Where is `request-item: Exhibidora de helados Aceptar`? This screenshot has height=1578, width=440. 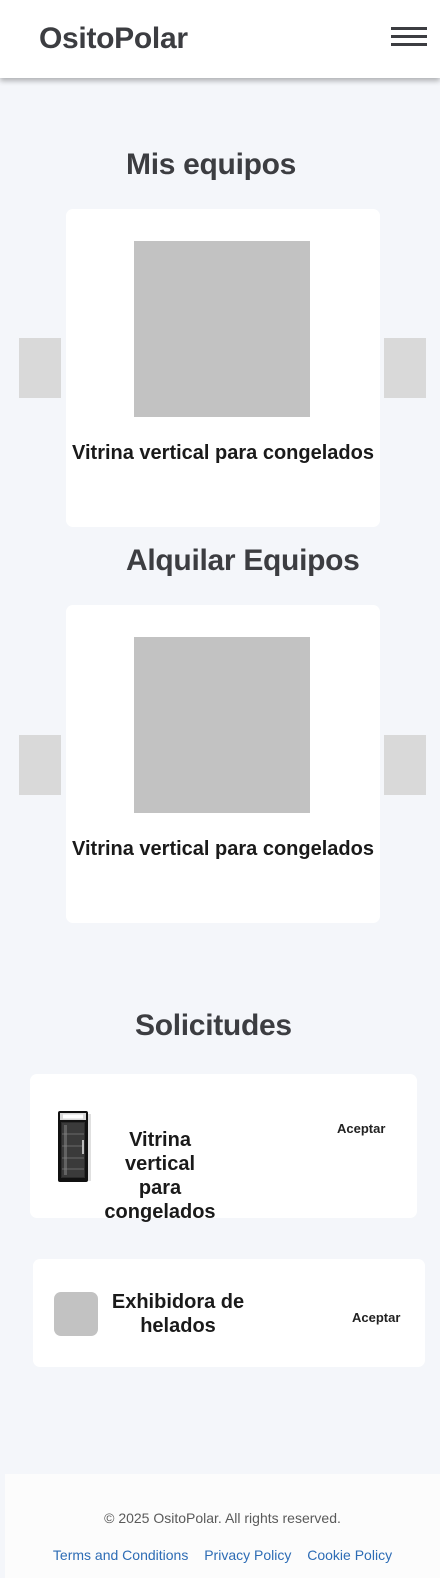 request-item: Exhibidora de helados Aceptar is located at coordinates (229, 1313).